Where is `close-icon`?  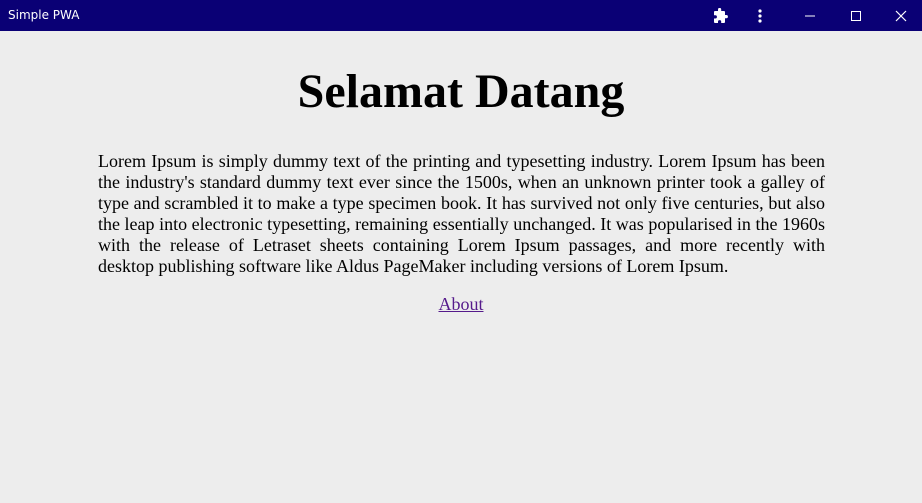
close-icon is located at coordinates (900, 15).